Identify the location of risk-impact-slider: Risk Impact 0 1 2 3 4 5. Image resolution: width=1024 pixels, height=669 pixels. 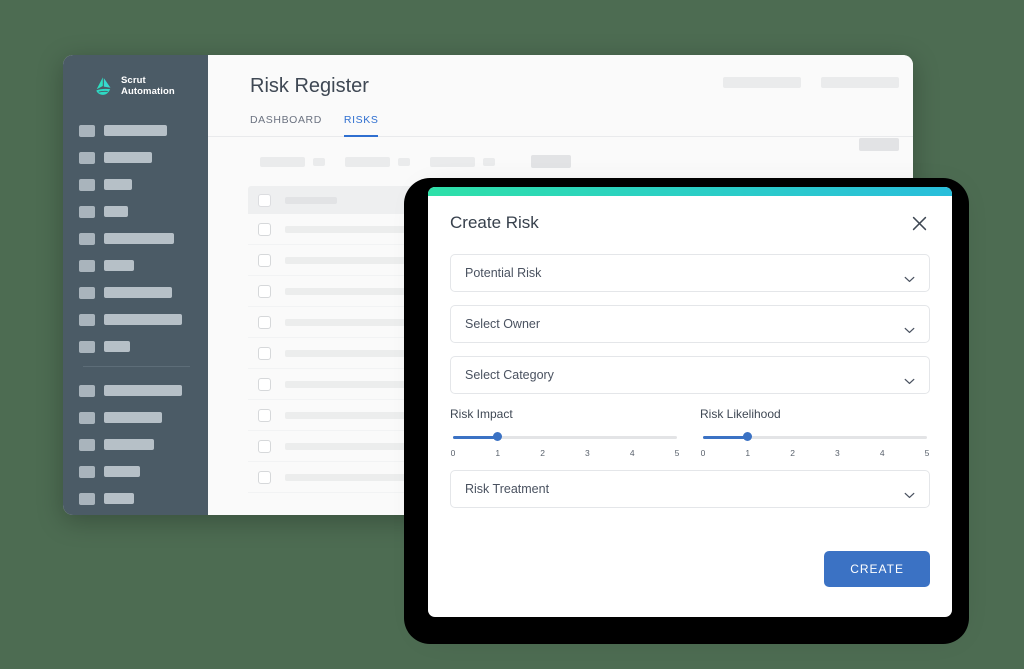
(565, 432).